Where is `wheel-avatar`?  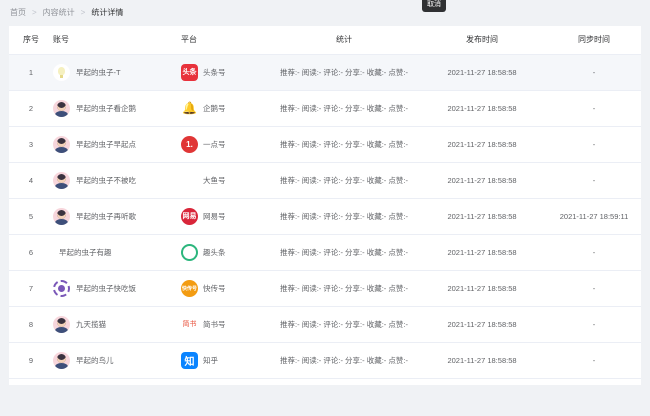 wheel-avatar is located at coordinates (61, 288).